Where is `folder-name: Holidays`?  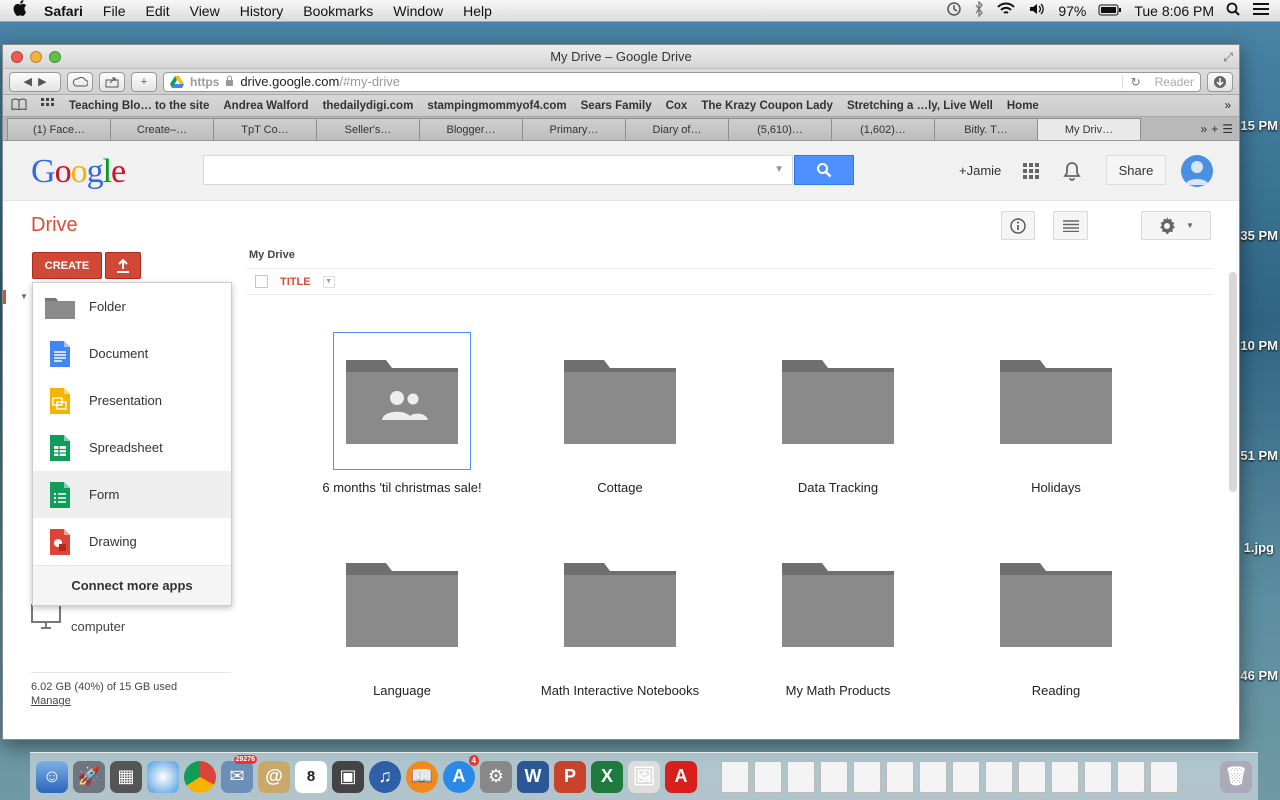 folder-name: Holidays is located at coordinates (1056, 487).